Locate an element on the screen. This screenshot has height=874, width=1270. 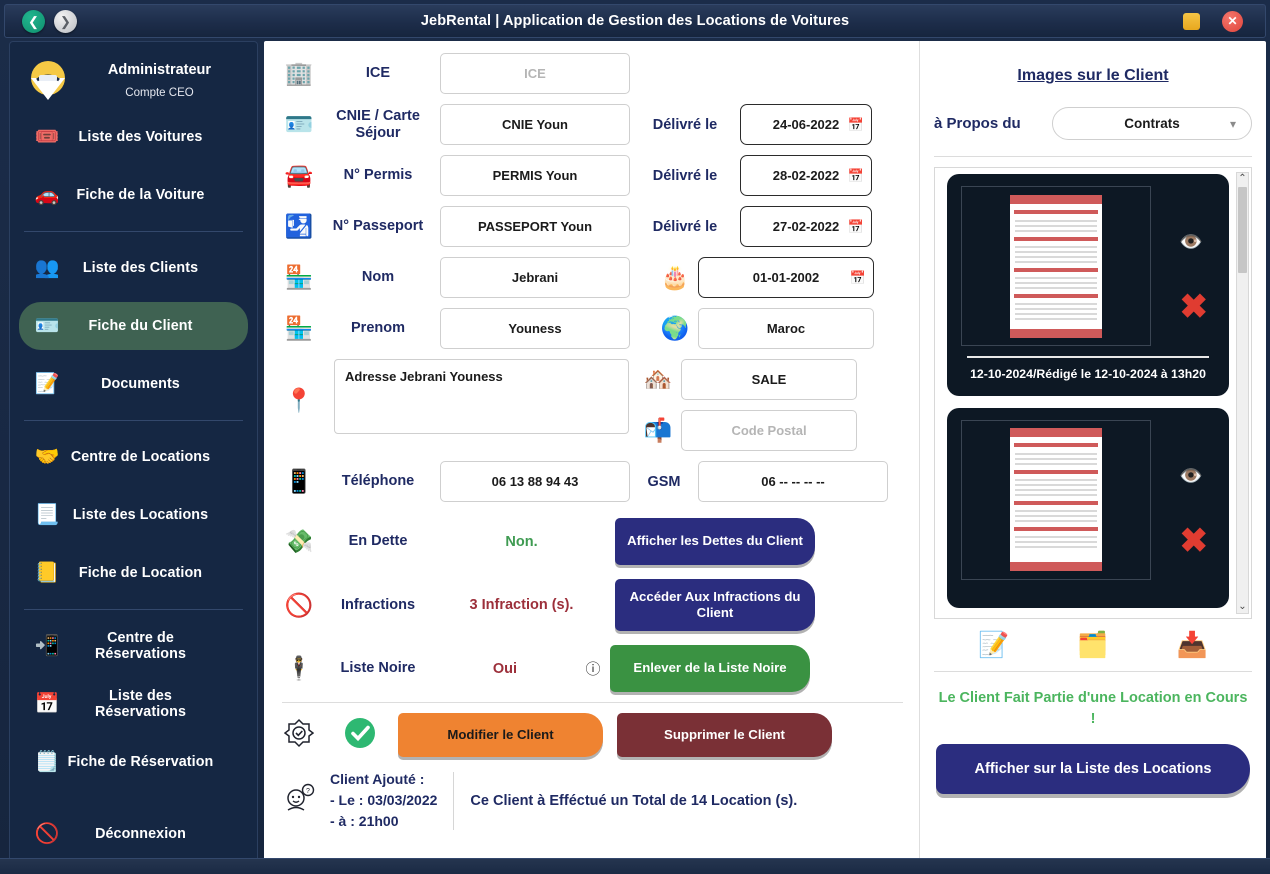
sidebar-item-label: Fiche de Réservation is located at coordinates (140, 762).